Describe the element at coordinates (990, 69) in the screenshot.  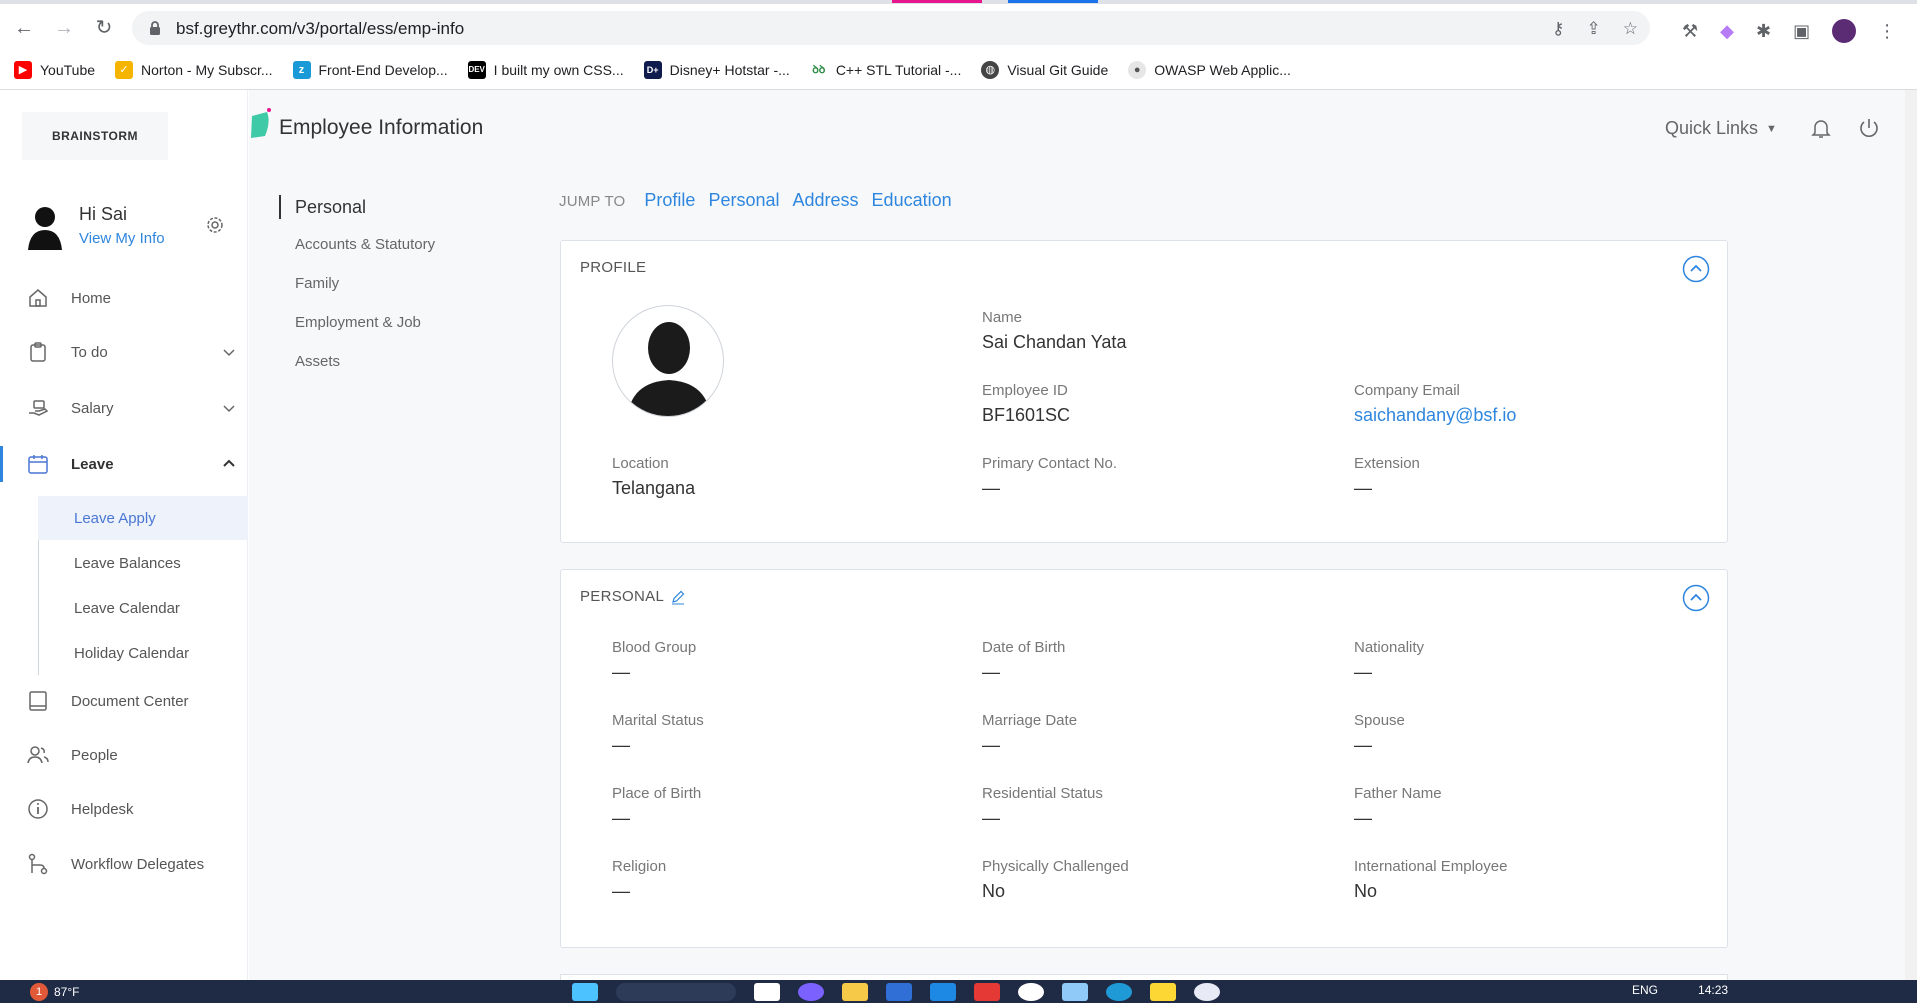
I see `globe-icon: ◍` at that location.